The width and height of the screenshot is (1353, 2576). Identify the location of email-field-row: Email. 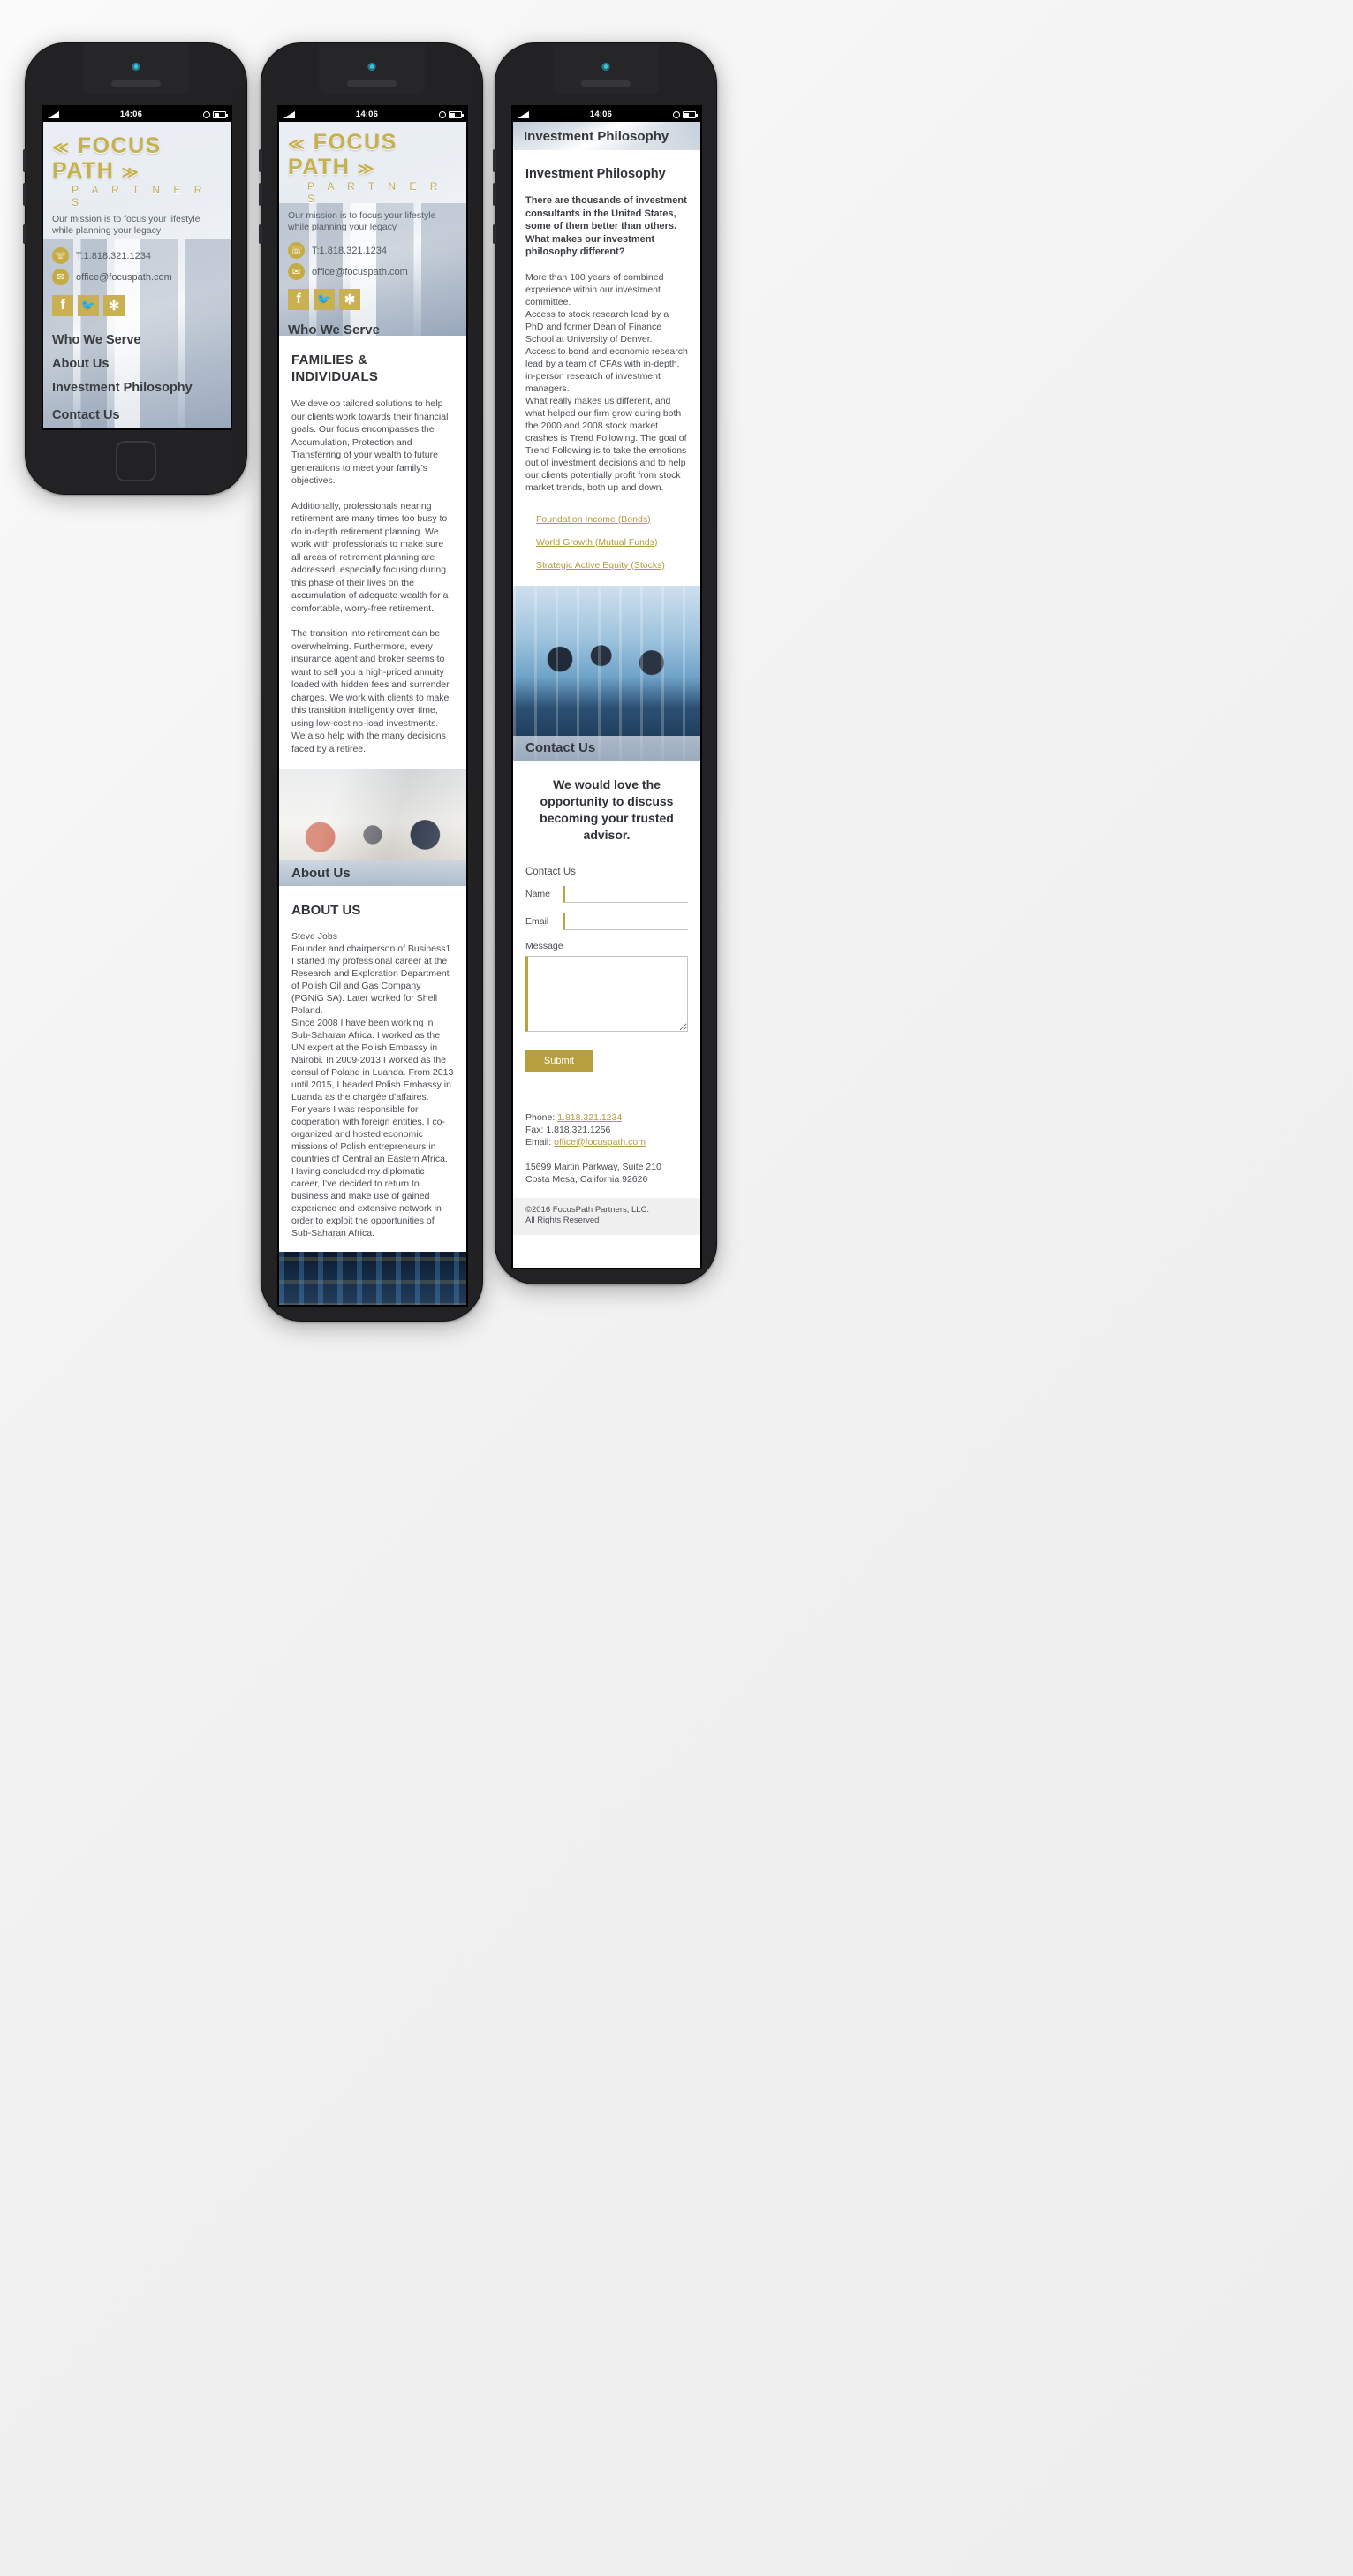
(606, 921).